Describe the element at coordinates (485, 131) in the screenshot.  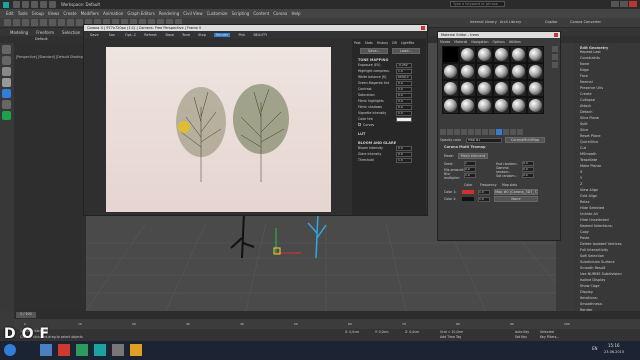
I see `put-library-icon` at that location.